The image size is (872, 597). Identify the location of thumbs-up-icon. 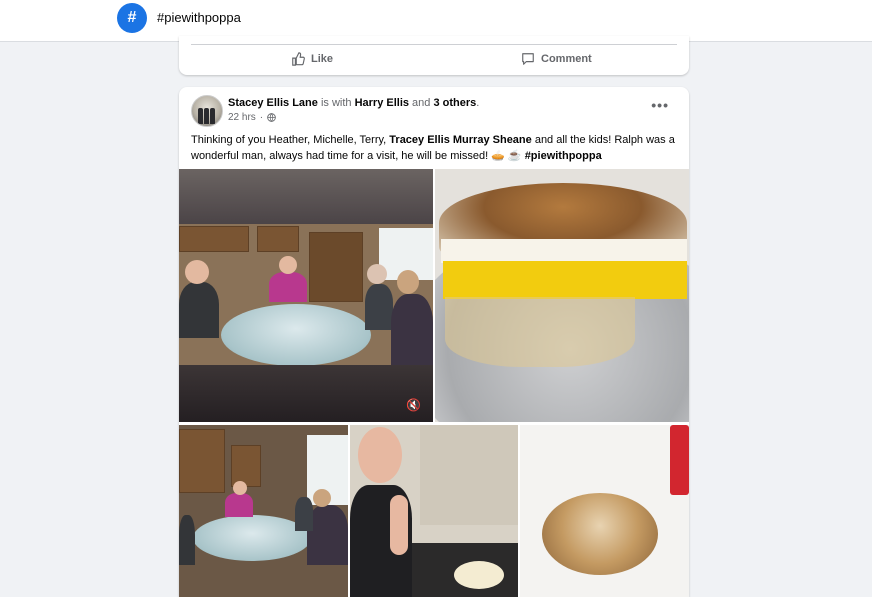
(298, 59).